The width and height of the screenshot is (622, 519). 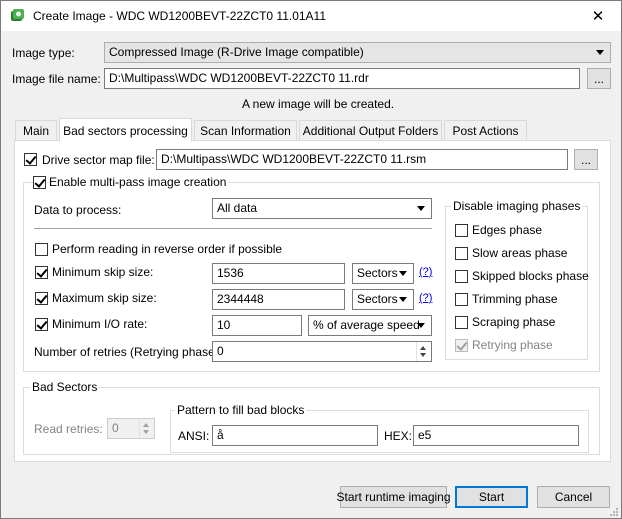 I want to click on min-skip-value: 1536, so click(x=230, y=273).